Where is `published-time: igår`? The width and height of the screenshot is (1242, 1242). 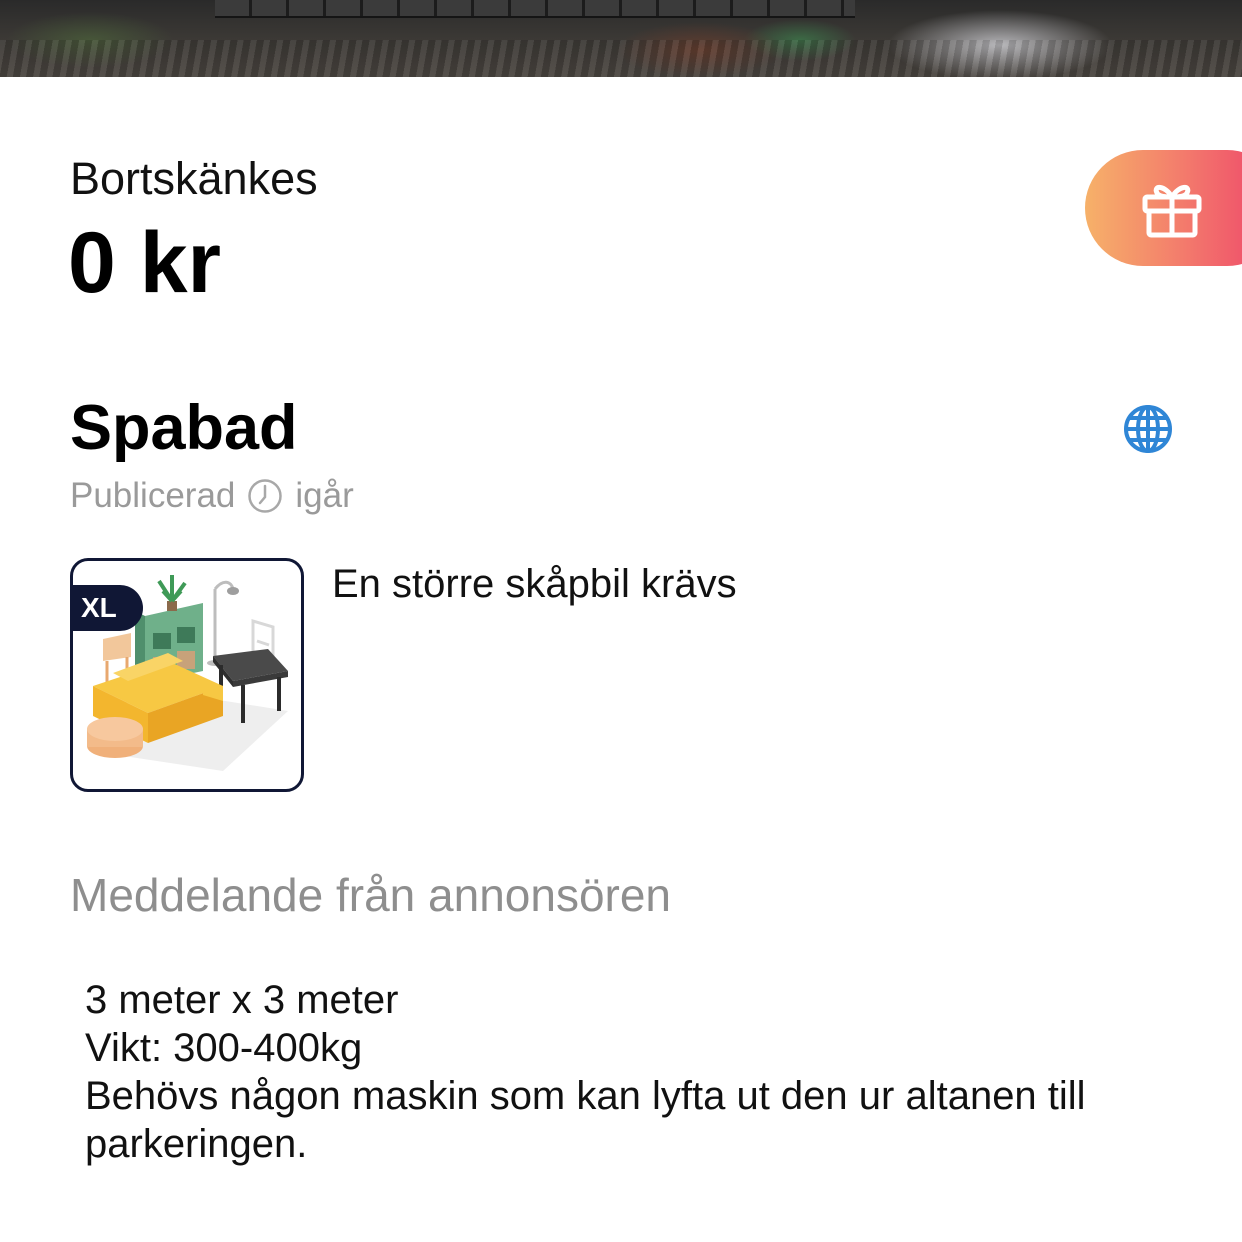 published-time: igår is located at coordinates (324, 495).